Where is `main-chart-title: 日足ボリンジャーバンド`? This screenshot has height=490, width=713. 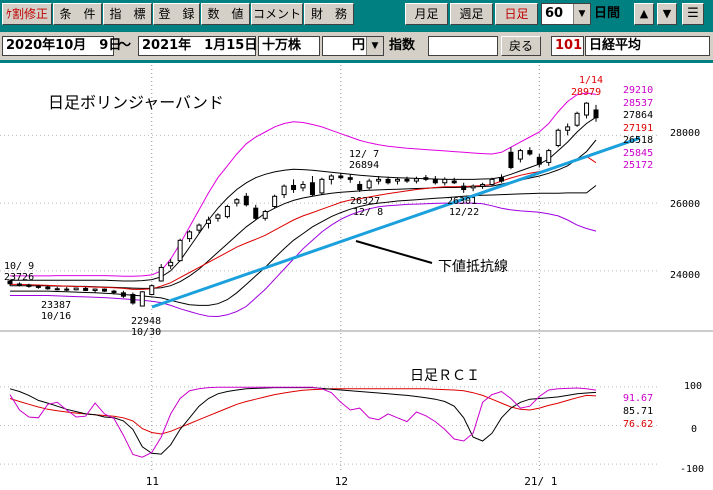 main-chart-title: 日足ボリンジャーバンド is located at coordinates (136, 102).